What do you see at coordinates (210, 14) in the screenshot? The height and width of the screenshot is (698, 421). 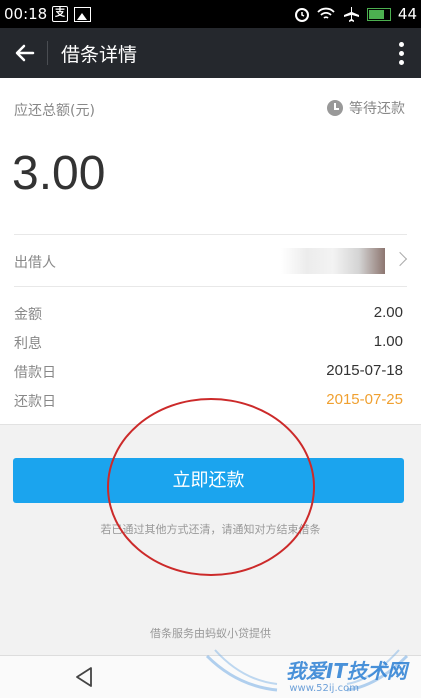 I see `status-bar: 00:18 支 44` at bounding box center [210, 14].